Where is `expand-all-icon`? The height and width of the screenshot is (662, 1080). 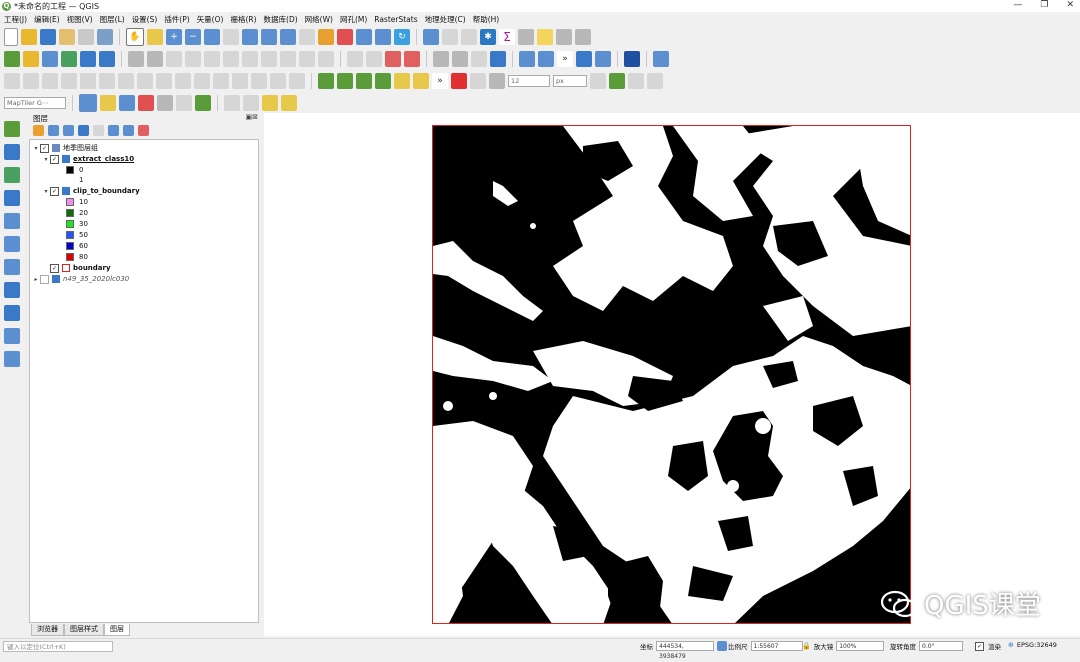
expand-all-icon is located at coordinates (113, 130).